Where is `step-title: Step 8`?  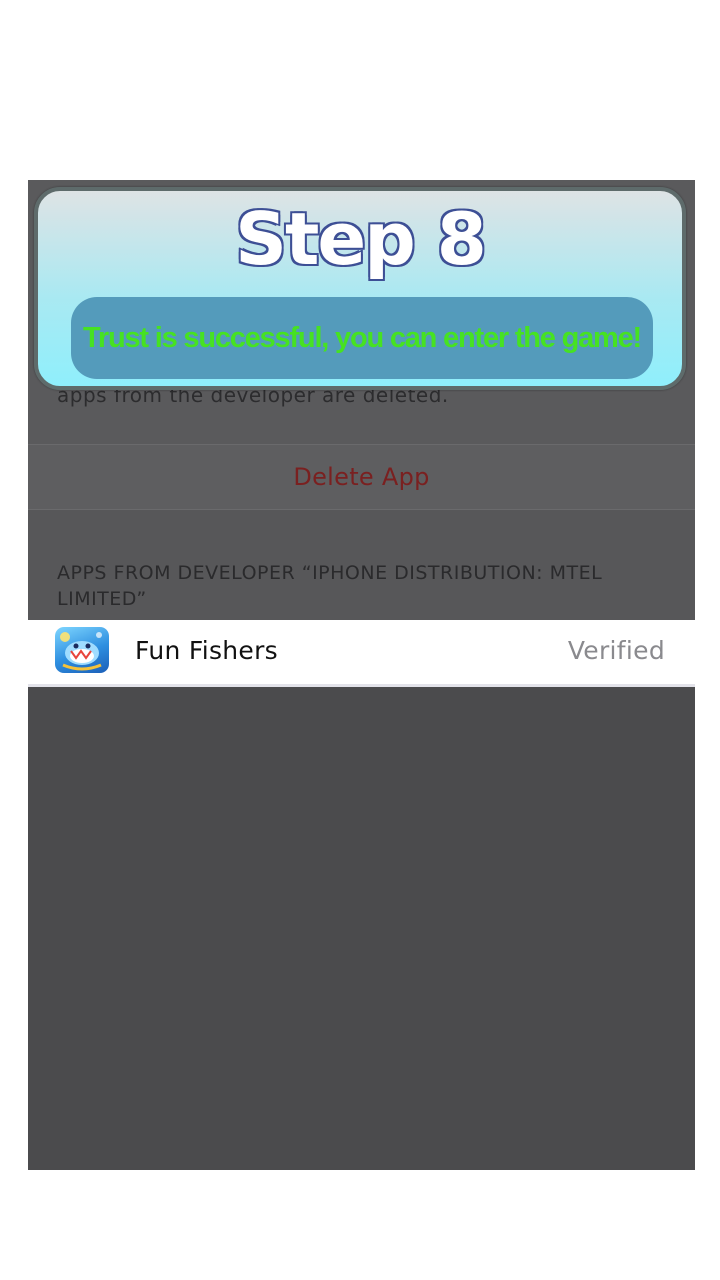
step-title: Step 8 is located at coordinates (361, 239).